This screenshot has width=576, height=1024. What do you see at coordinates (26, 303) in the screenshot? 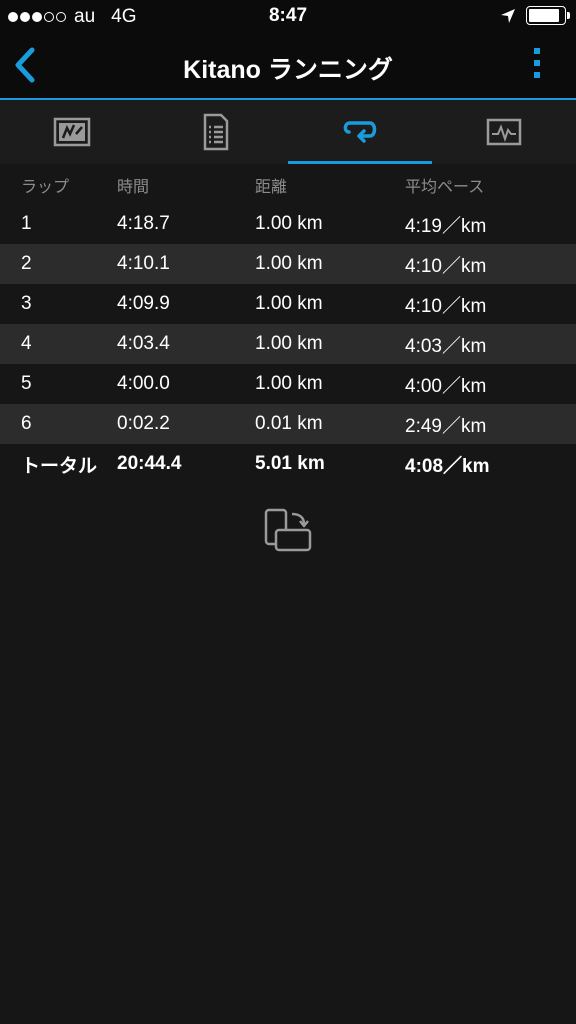
I see `lap-number: 3` at bounding box center [26, 303].